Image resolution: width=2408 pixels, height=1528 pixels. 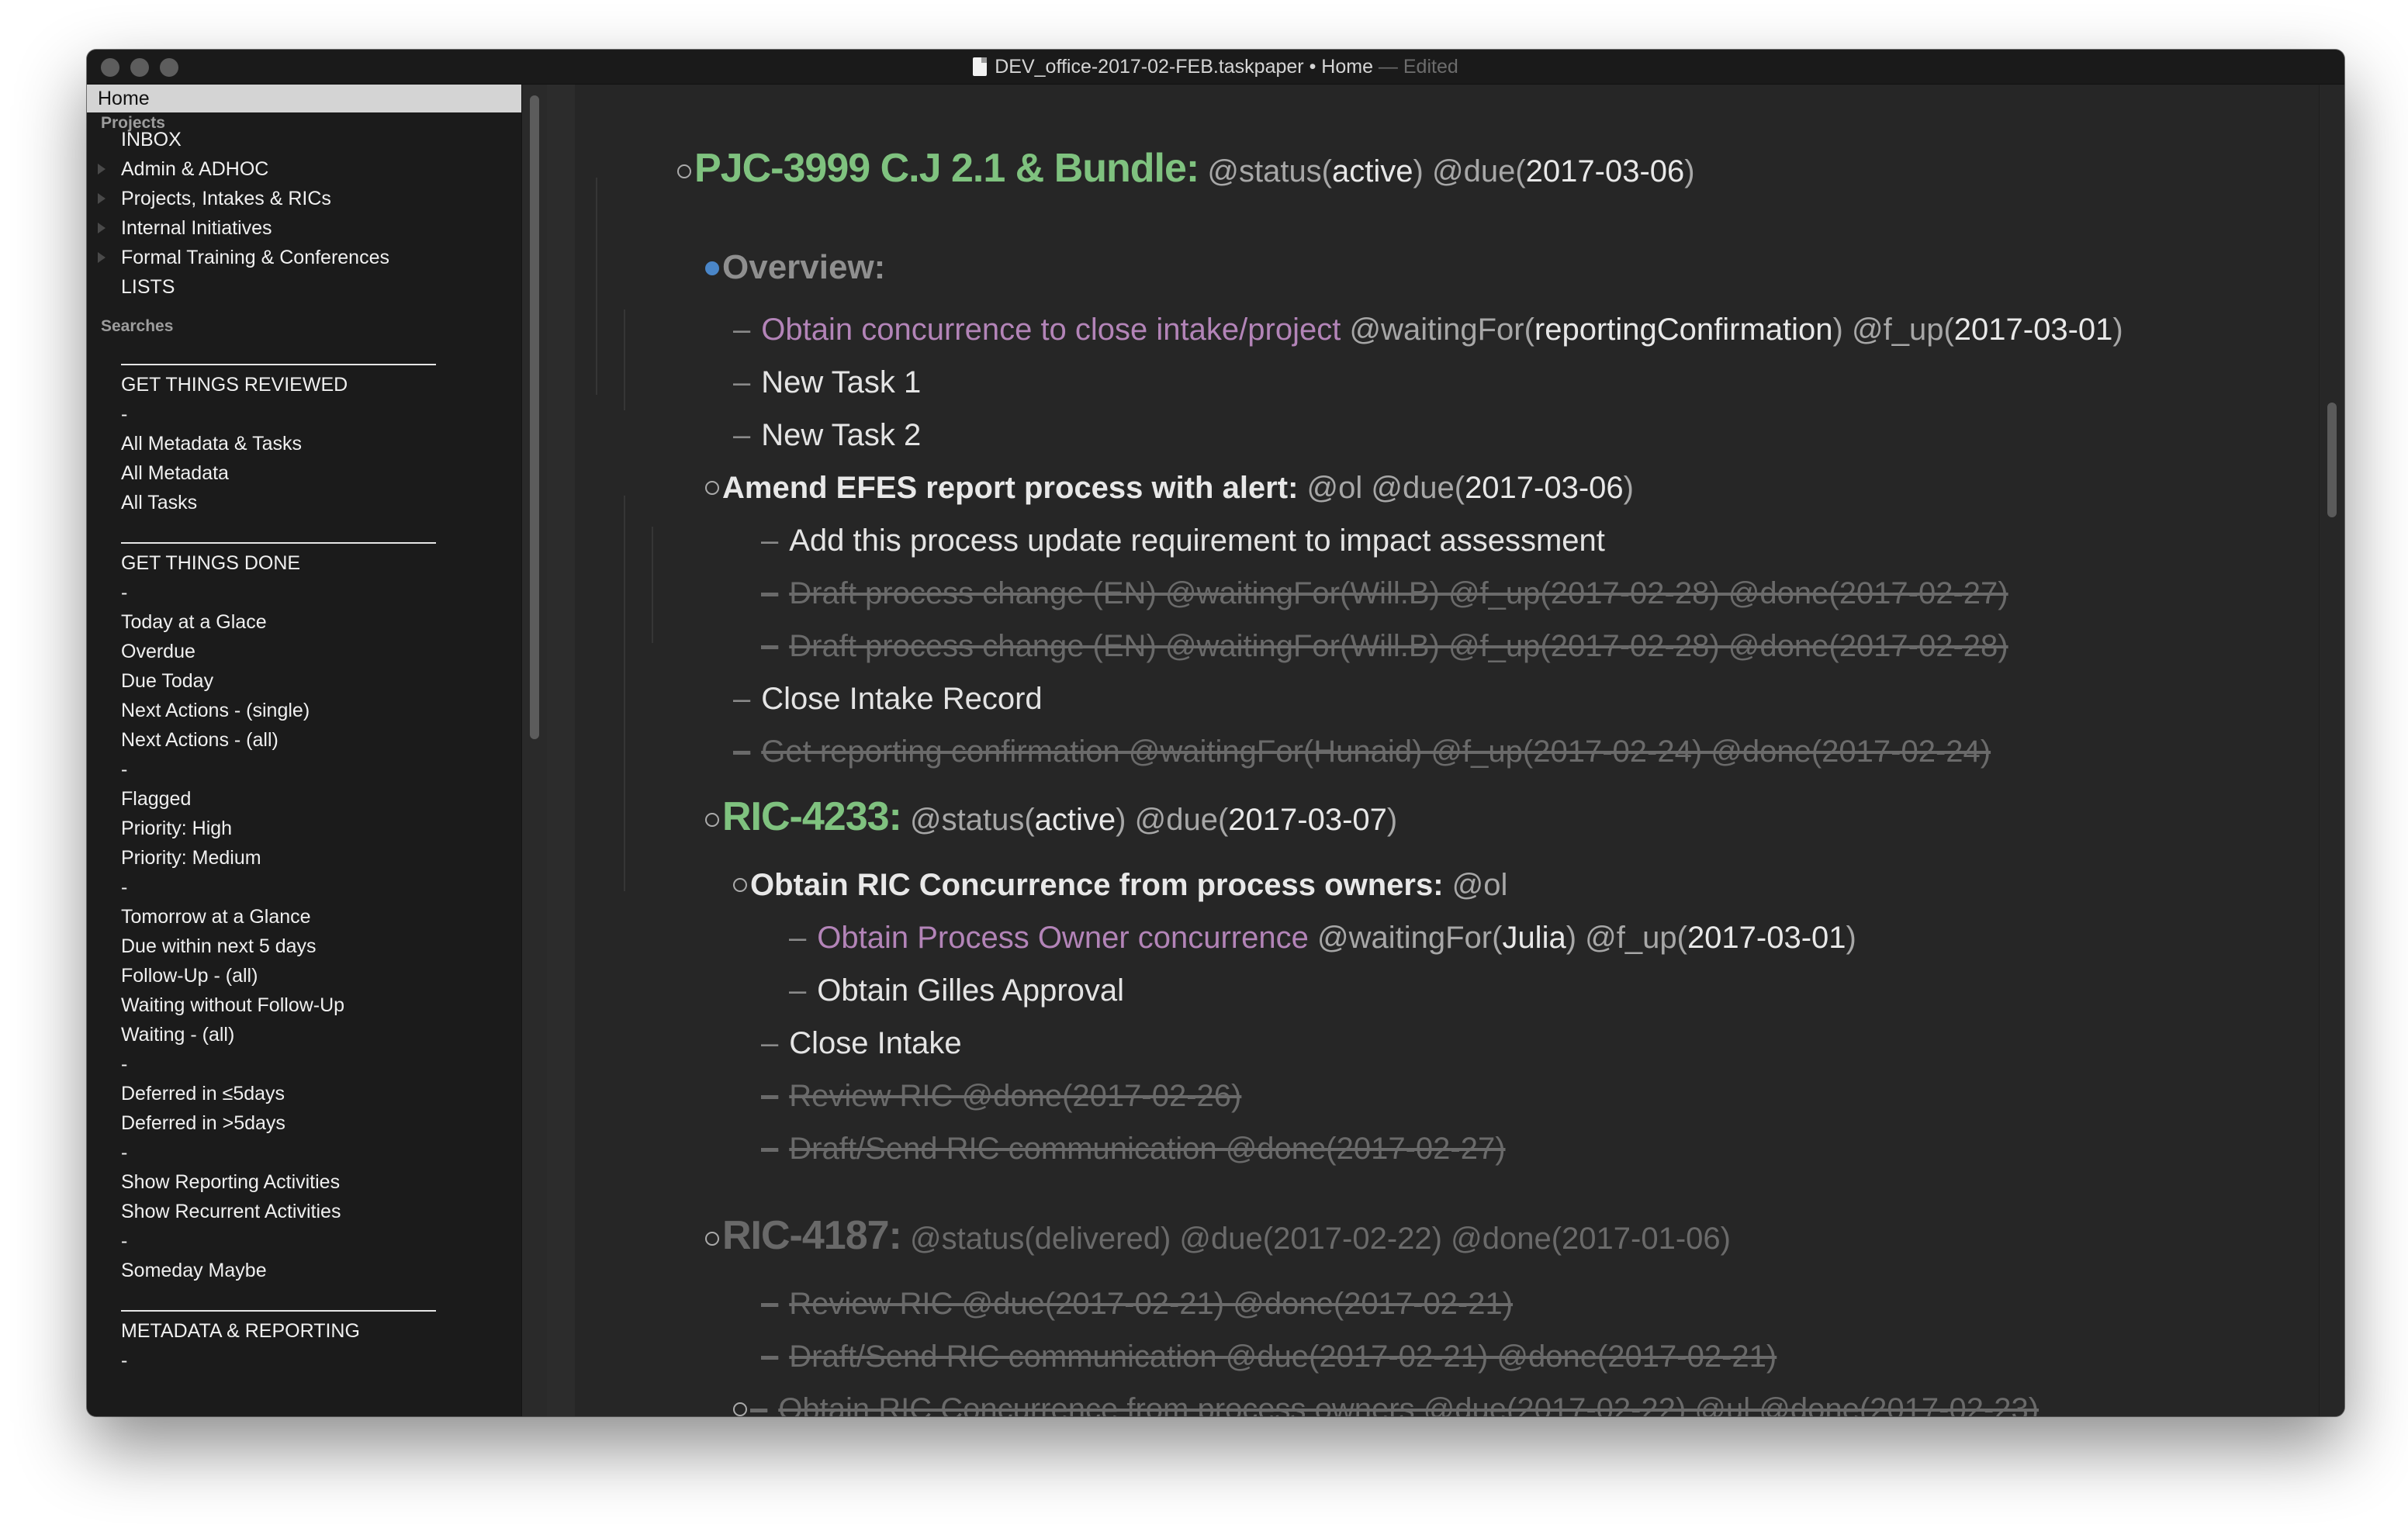 I want to click on task-line: – New Task 2, so click(x=827, y=435).